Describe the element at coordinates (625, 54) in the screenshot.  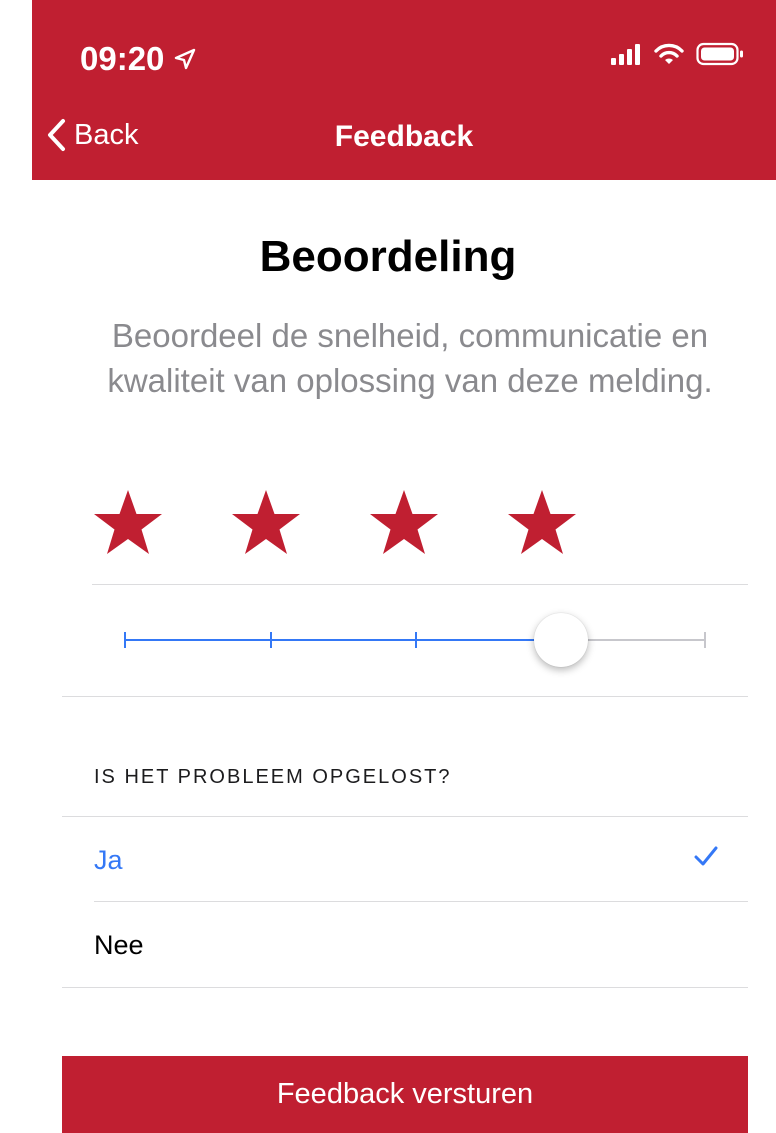
I see `signal-icon` at that location.